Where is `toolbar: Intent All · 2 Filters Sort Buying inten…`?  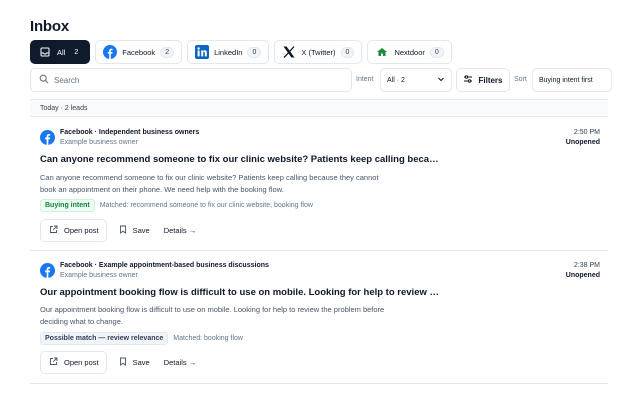 toolbar: Intent All · 2 Filters Sort Buying inten… is located at coordinates (321, 80).